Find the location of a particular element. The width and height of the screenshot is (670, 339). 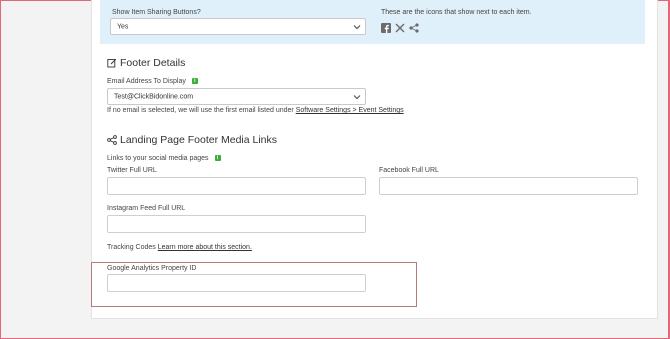

email-select: Test@ClickBidonline.com is located at coordinates (236, 96).